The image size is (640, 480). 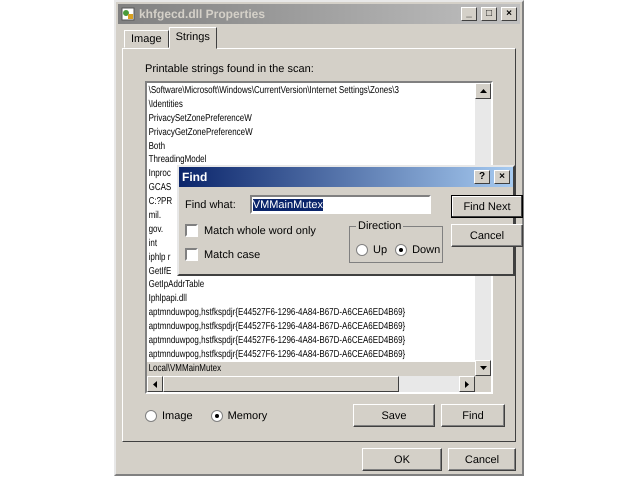 What do you see at coordinates (202, 14) in the screenshot?
I see `window-title: khfgecd.dll Properties` at bounding box center [202, 14].